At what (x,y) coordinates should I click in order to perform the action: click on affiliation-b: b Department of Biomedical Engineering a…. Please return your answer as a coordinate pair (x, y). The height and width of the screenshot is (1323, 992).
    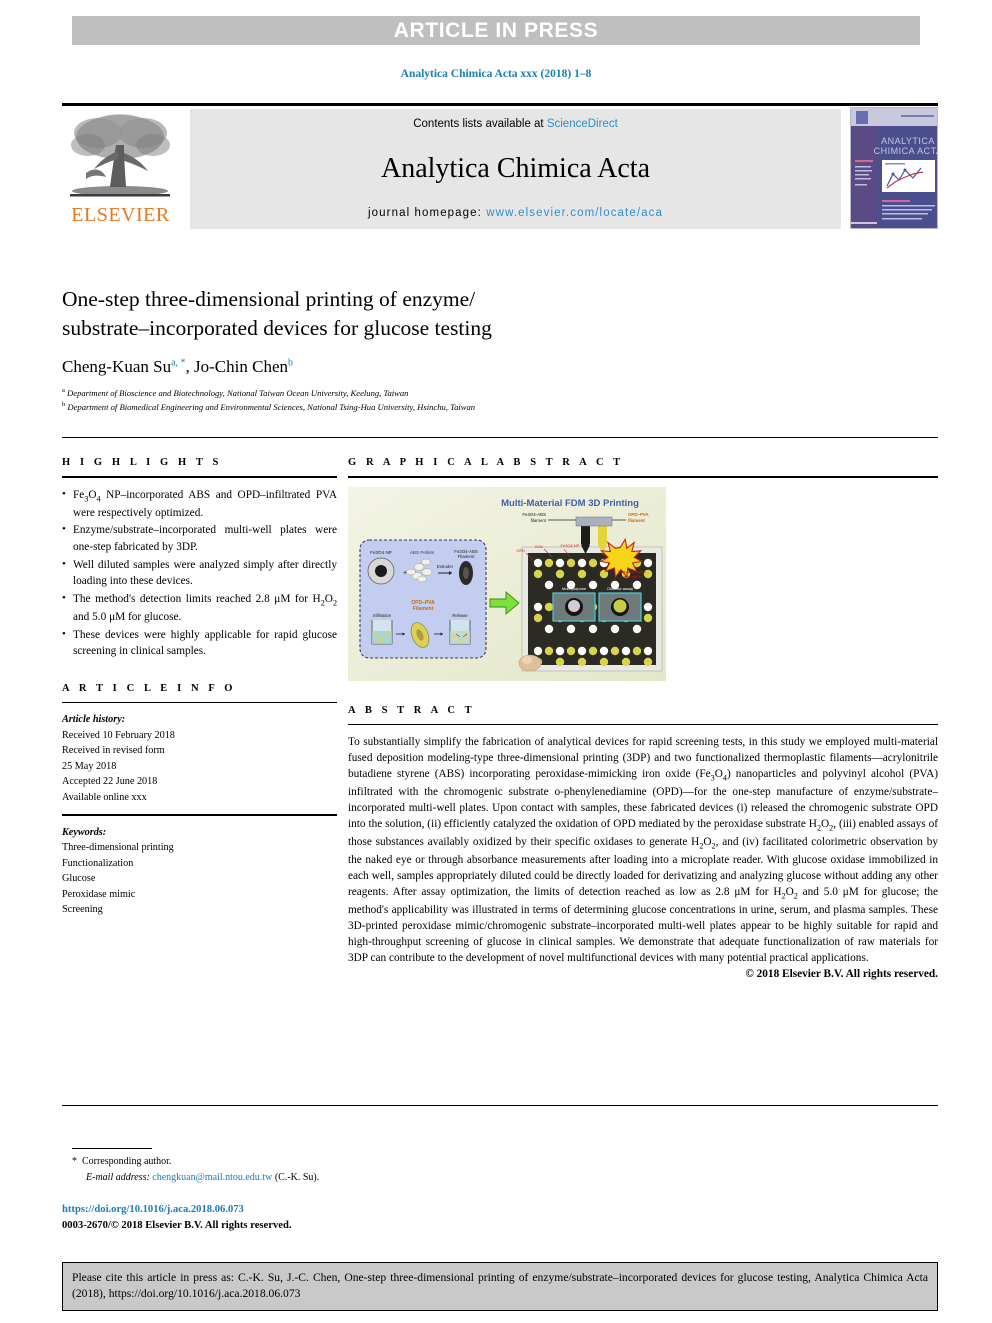
    Looking at the image, I should click on (500, 407).